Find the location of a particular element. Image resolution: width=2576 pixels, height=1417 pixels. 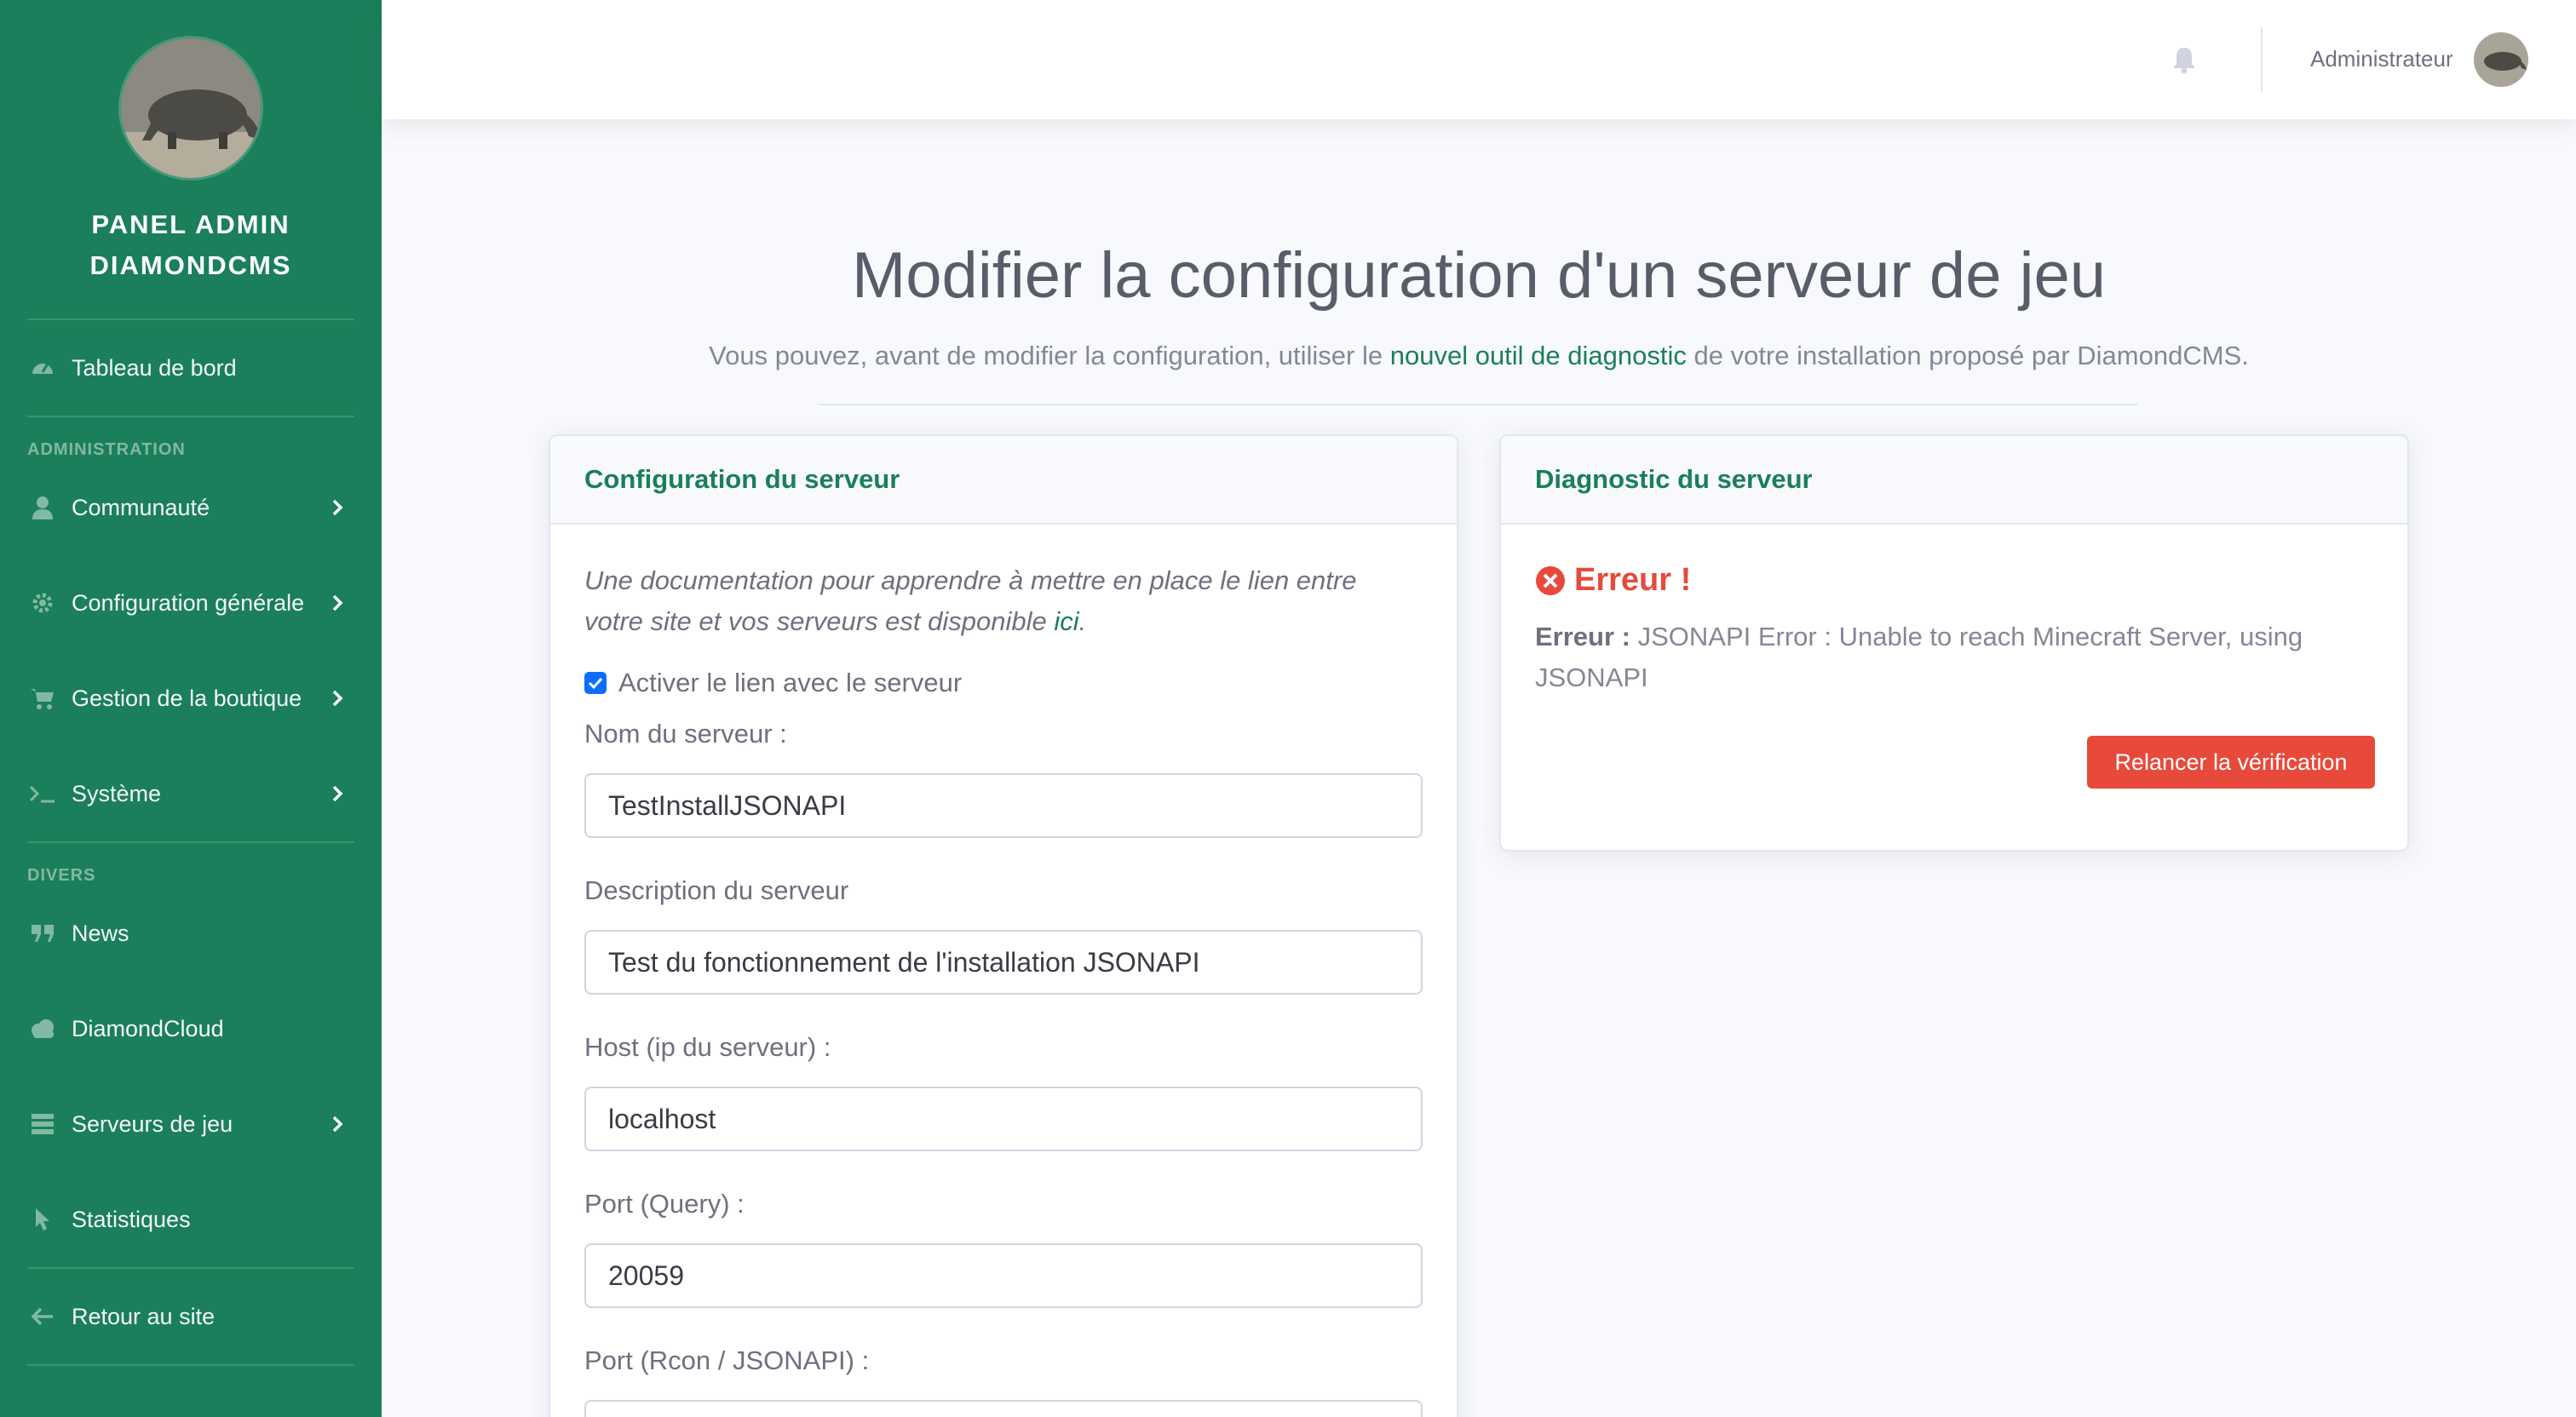

sidebar-item-stats: Statistiques is located at coordinates (191, 1219).